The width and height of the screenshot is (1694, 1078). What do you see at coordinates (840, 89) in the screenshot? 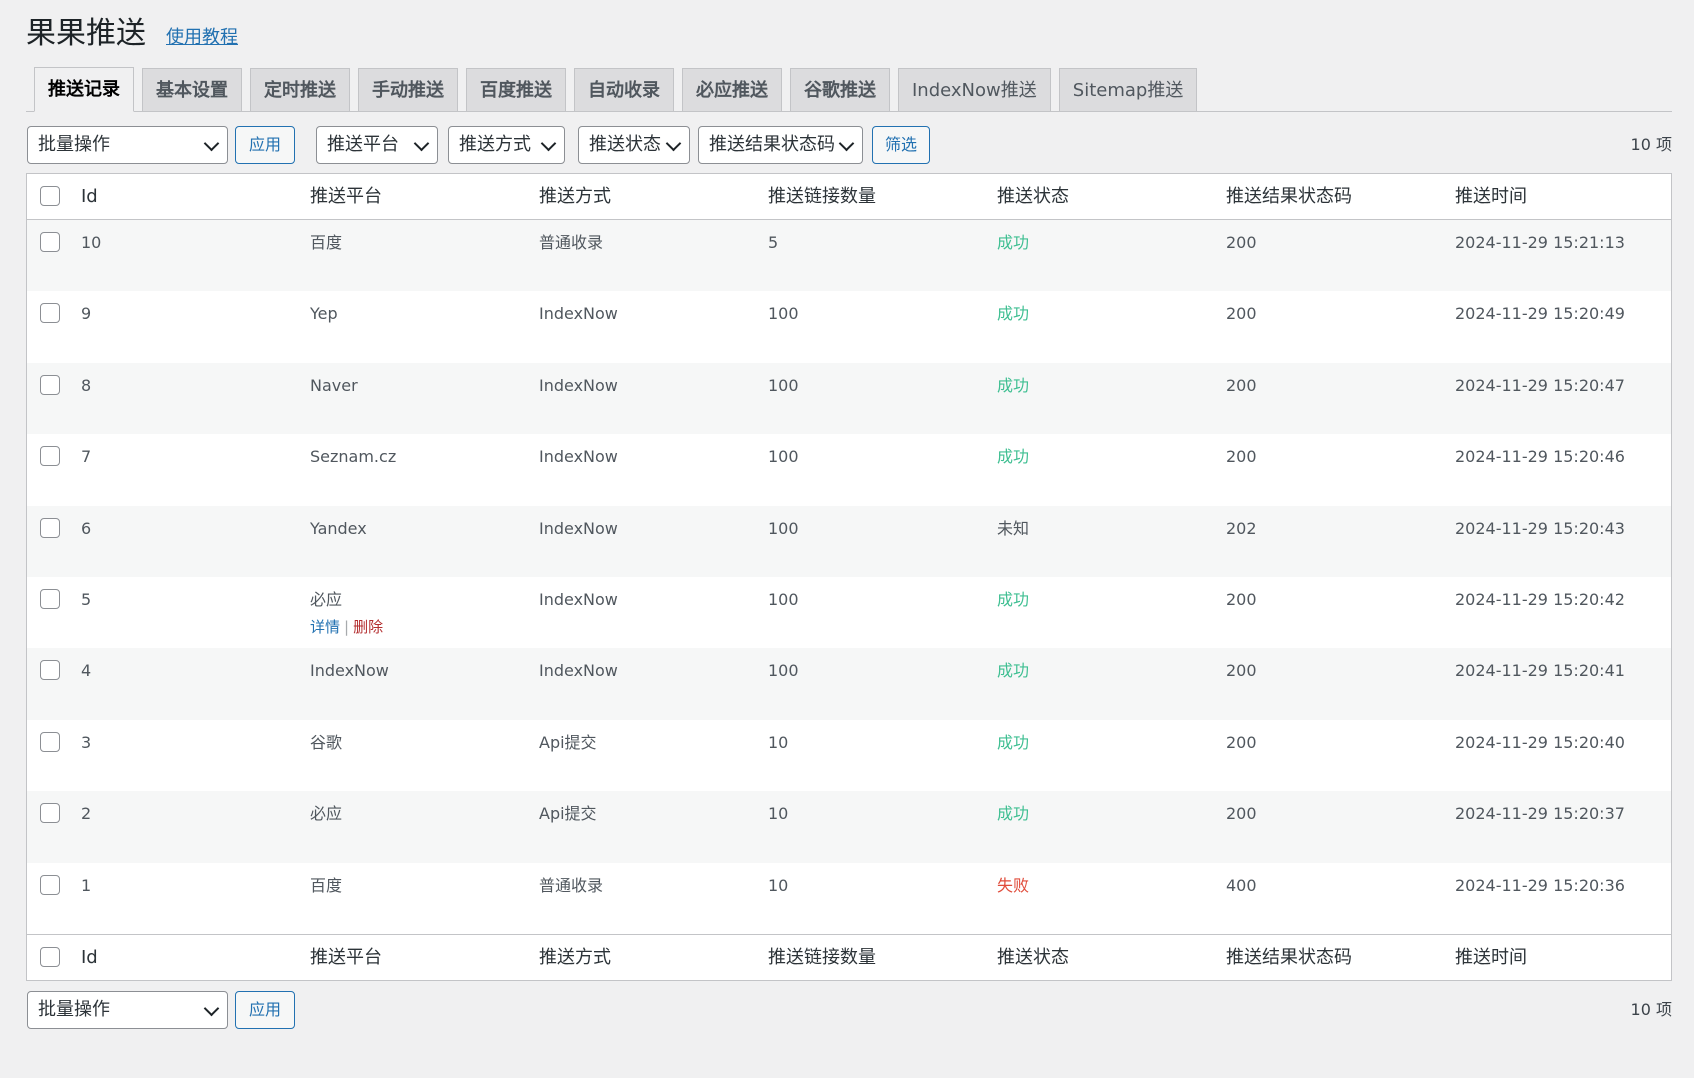
I see `tab-google-push: 谷歌推送` at bounding box center [840, 89].